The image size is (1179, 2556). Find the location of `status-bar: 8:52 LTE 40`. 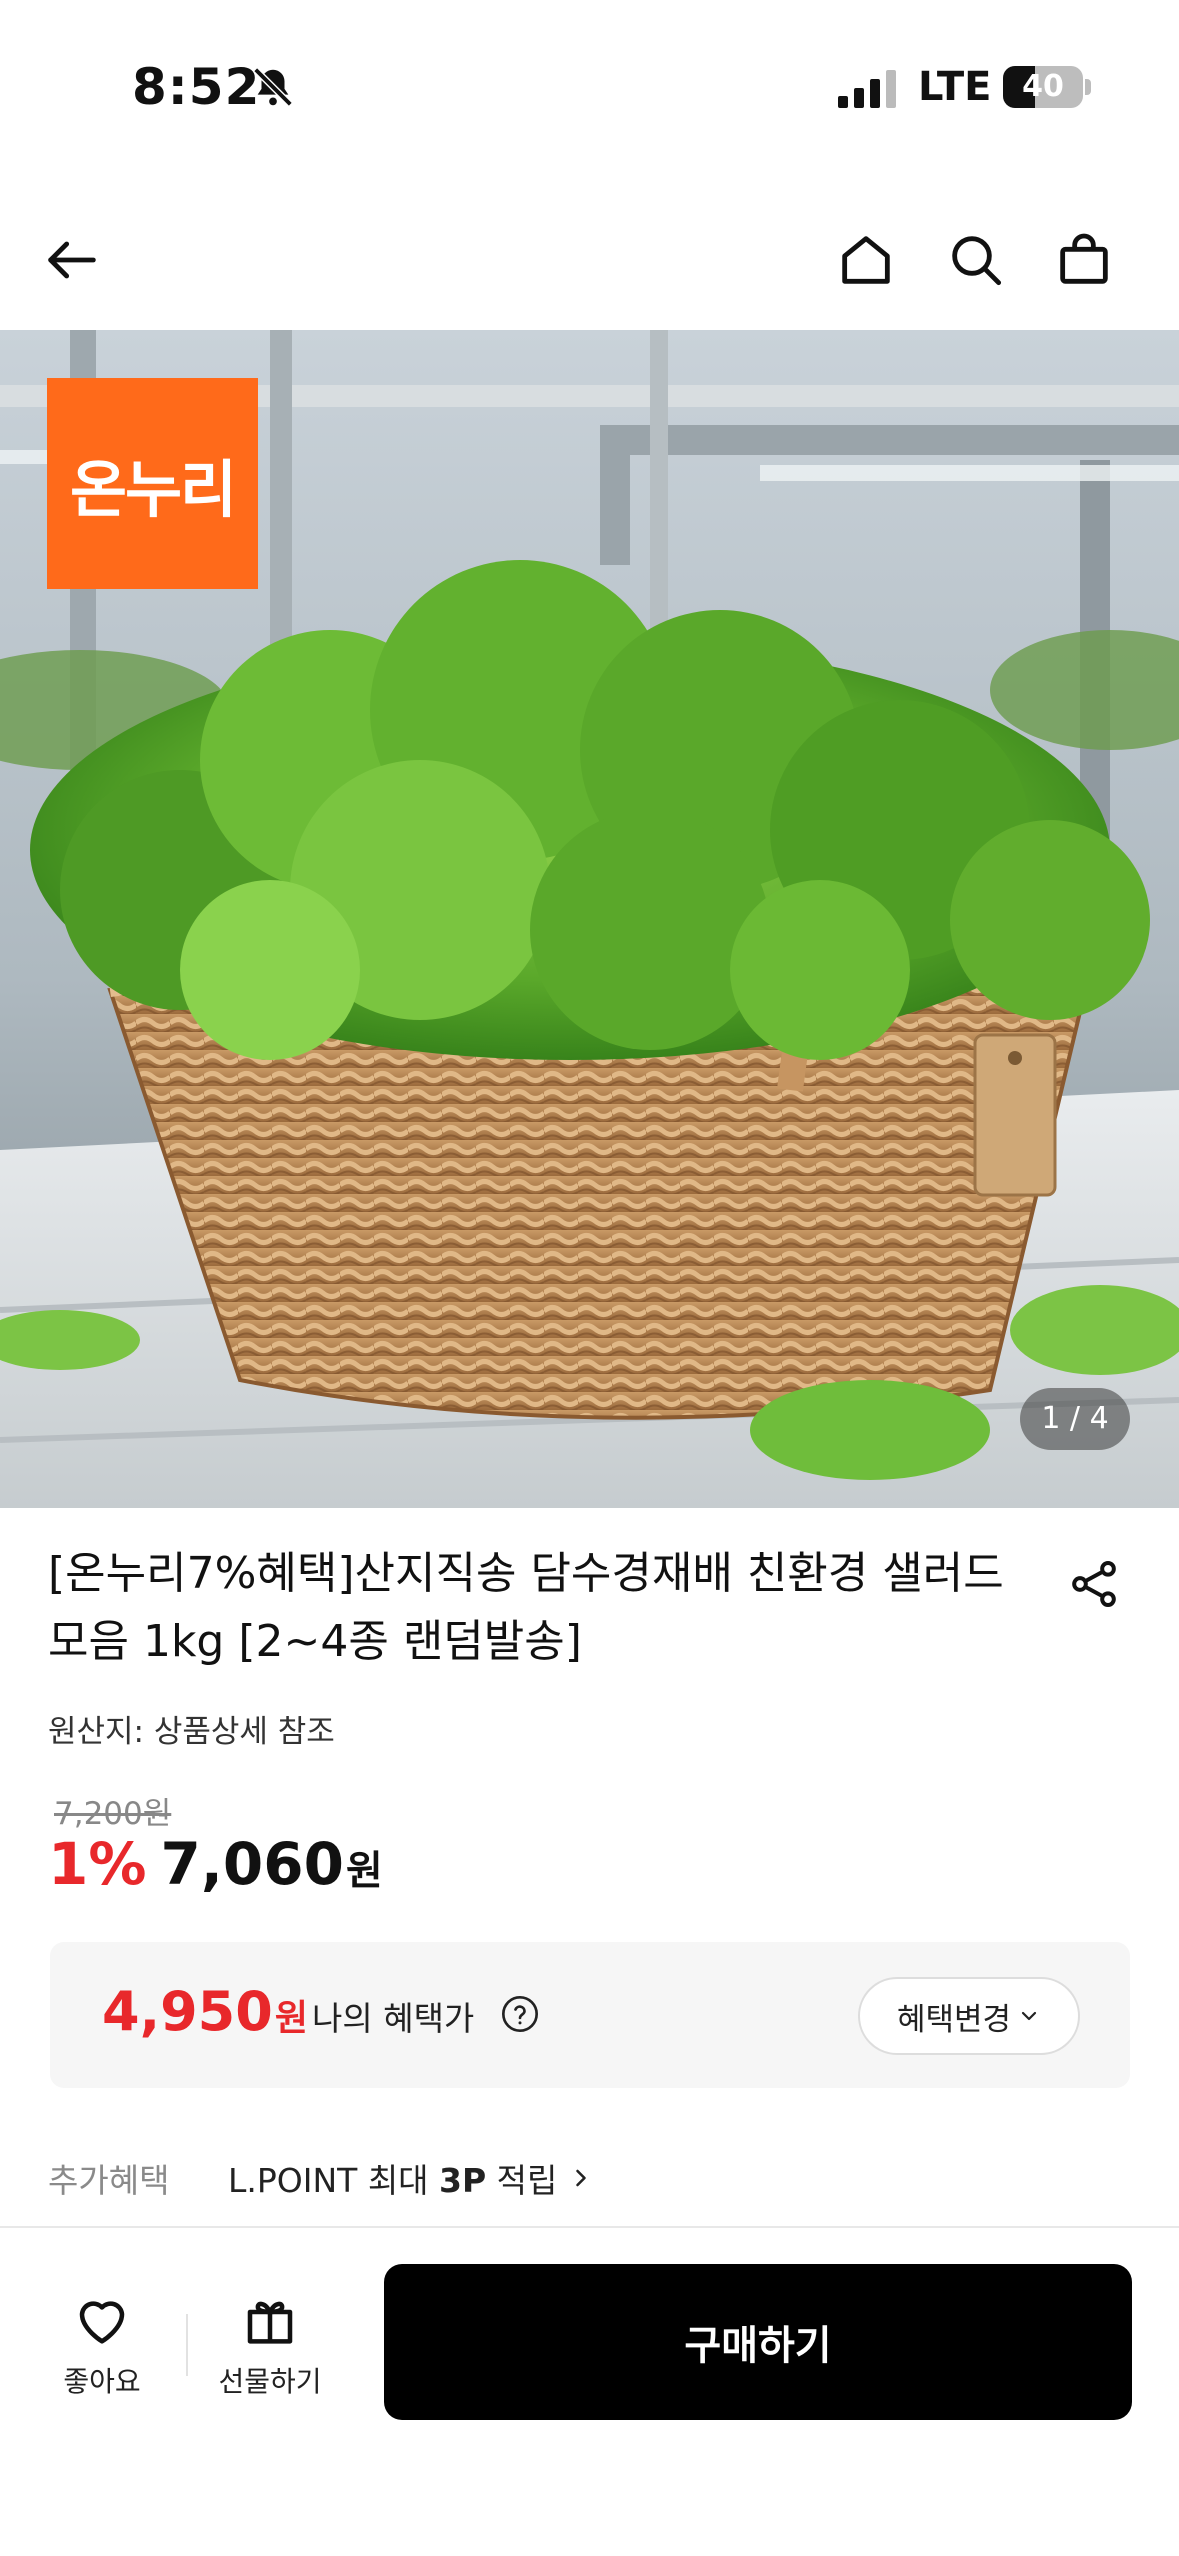

status-bar: 8:52 LTE 40 is located at coordinates (589, 87).